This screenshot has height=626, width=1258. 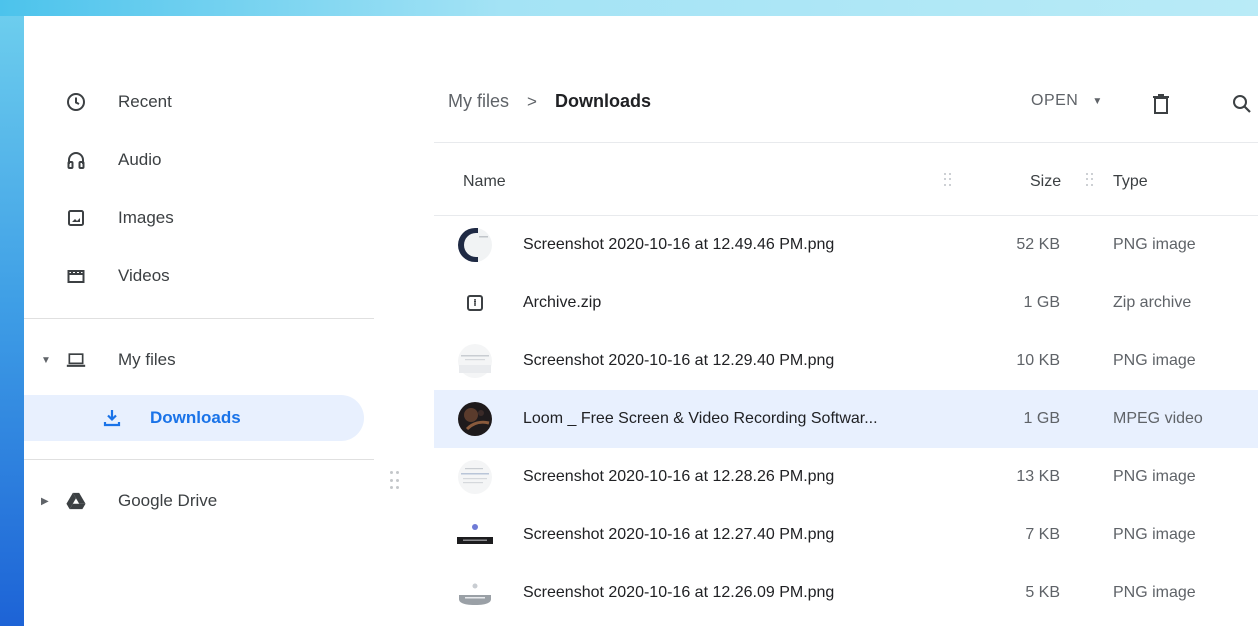 I want to click on sidebar-item-label: My files, so click(x=147, y=359).